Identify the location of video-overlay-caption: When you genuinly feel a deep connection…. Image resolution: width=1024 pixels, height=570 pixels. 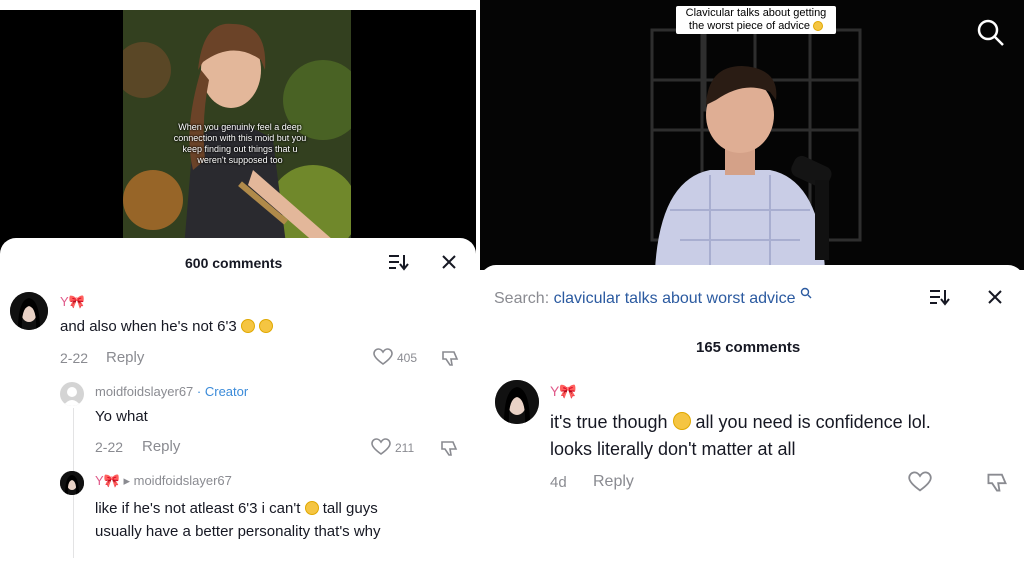
(240, 143).